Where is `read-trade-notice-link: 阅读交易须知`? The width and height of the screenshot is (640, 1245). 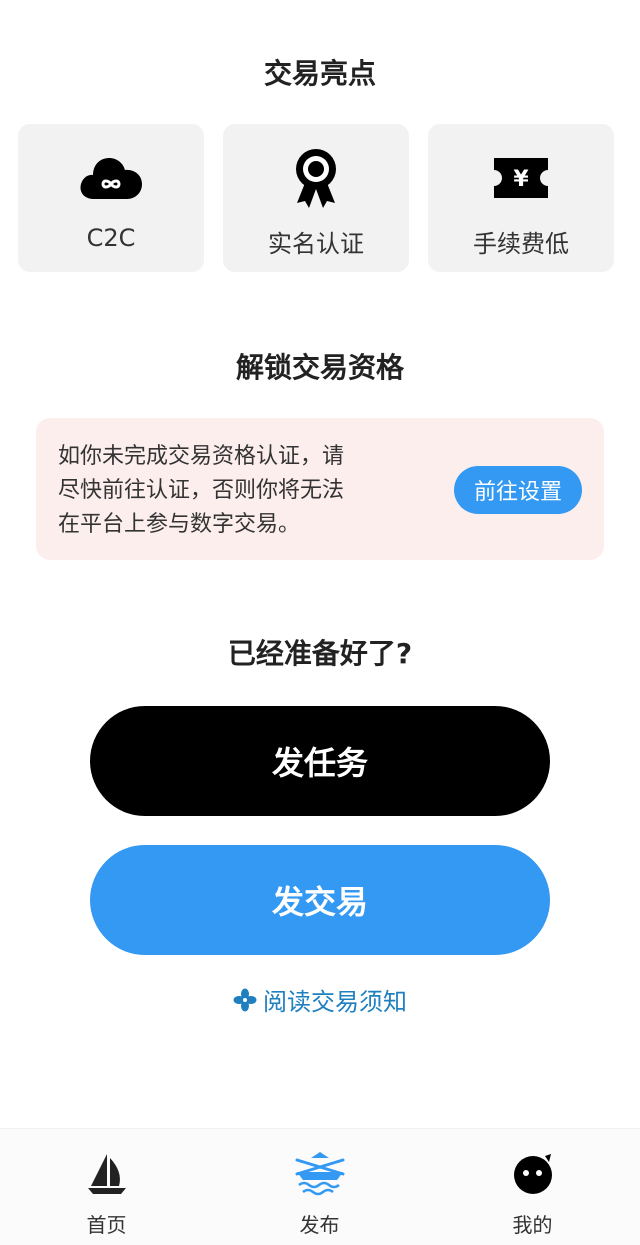
read-trade-notice-link: 阅读交易须知 is located at coordinates (320, 999).